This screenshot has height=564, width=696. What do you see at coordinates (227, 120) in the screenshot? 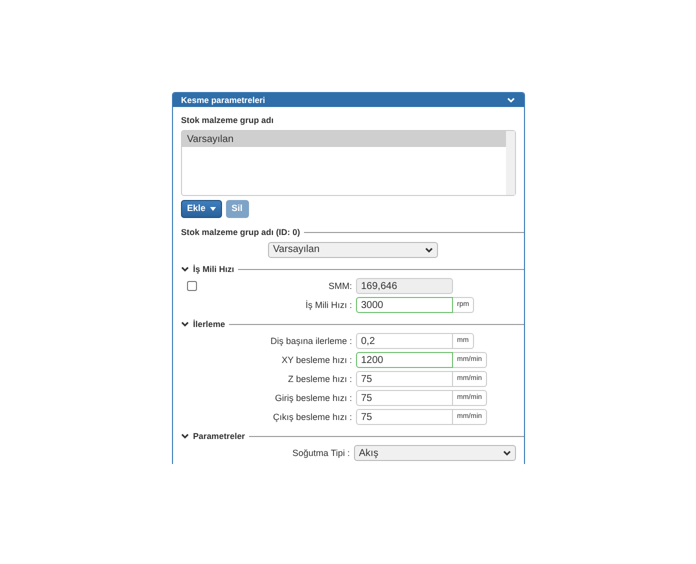
I see `field-label: Stok malzeme grup adı` at bounding box center [227, 120].